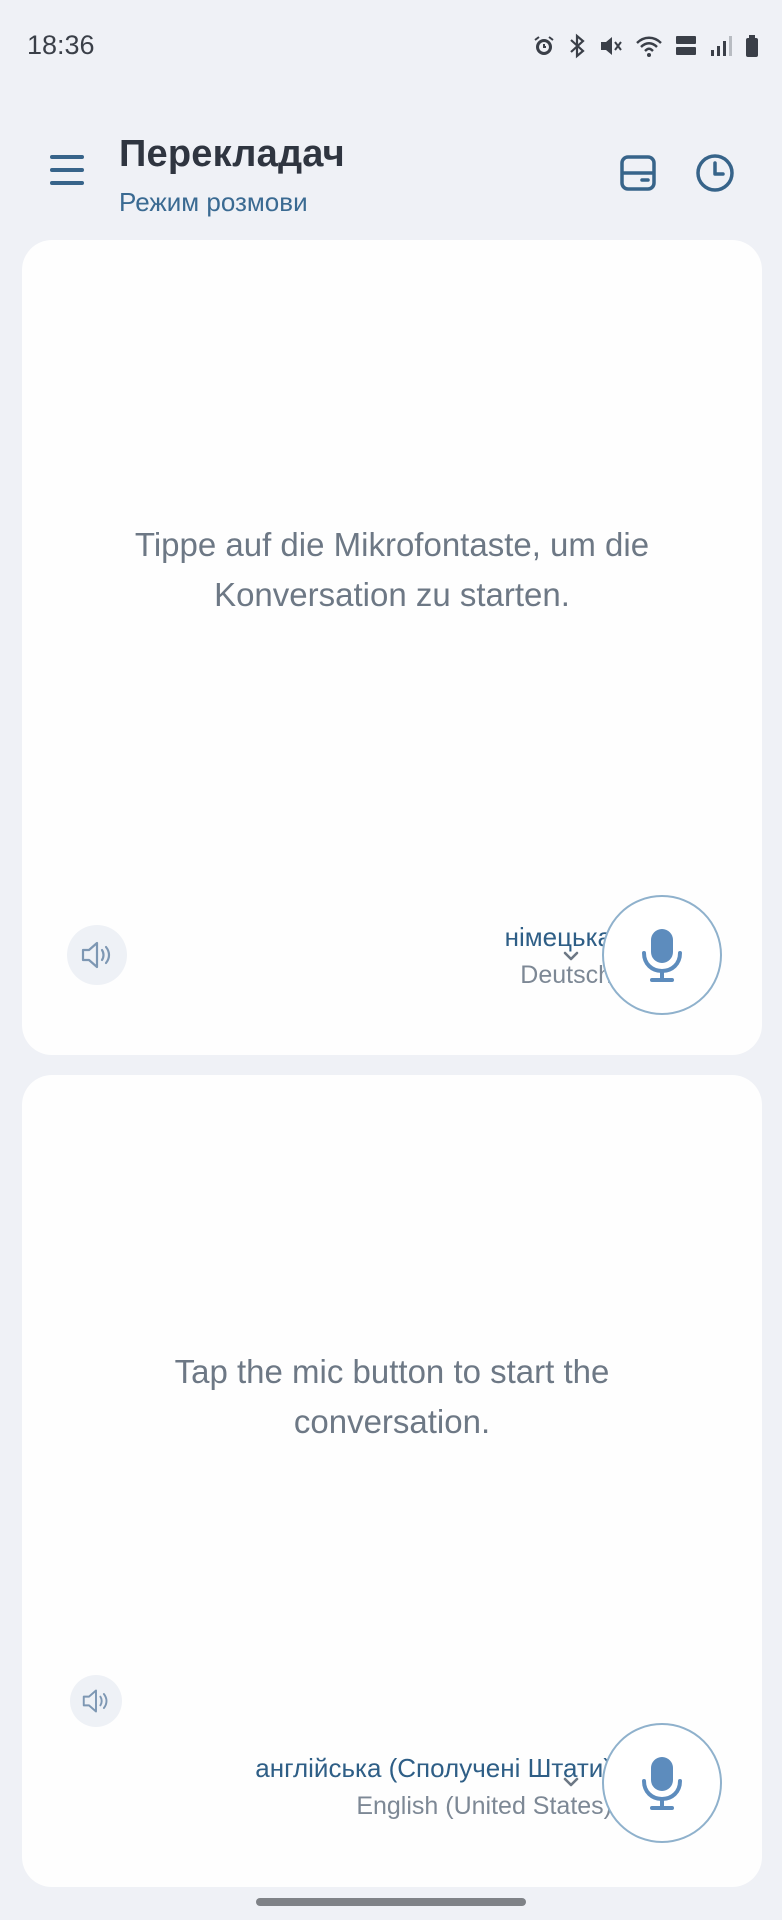  I want to click on bluetooth-icon, so click(577, 46).